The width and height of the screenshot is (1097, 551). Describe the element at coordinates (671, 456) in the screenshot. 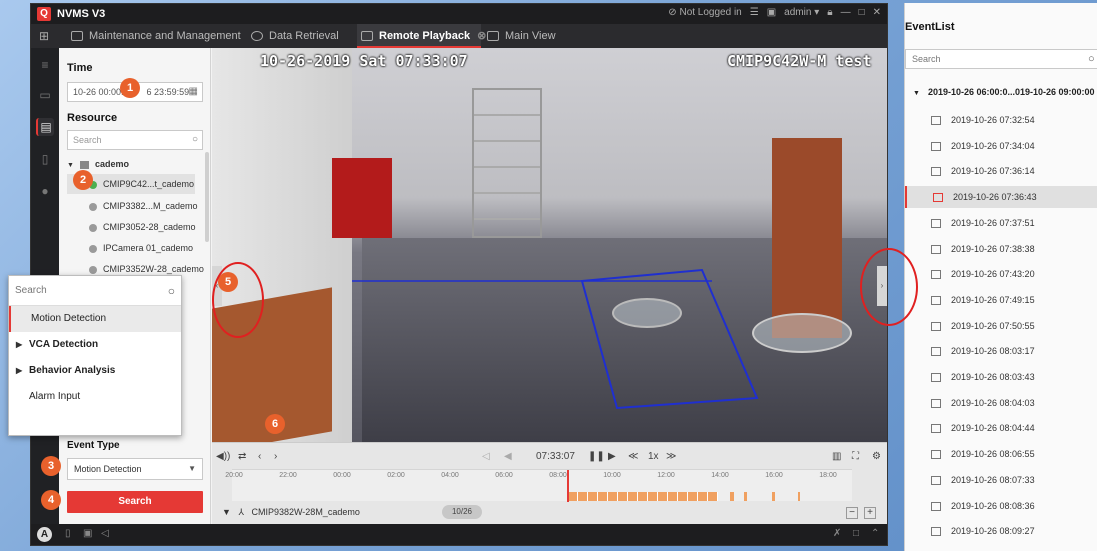

I see `speed-up-icon: ≫` at that location.